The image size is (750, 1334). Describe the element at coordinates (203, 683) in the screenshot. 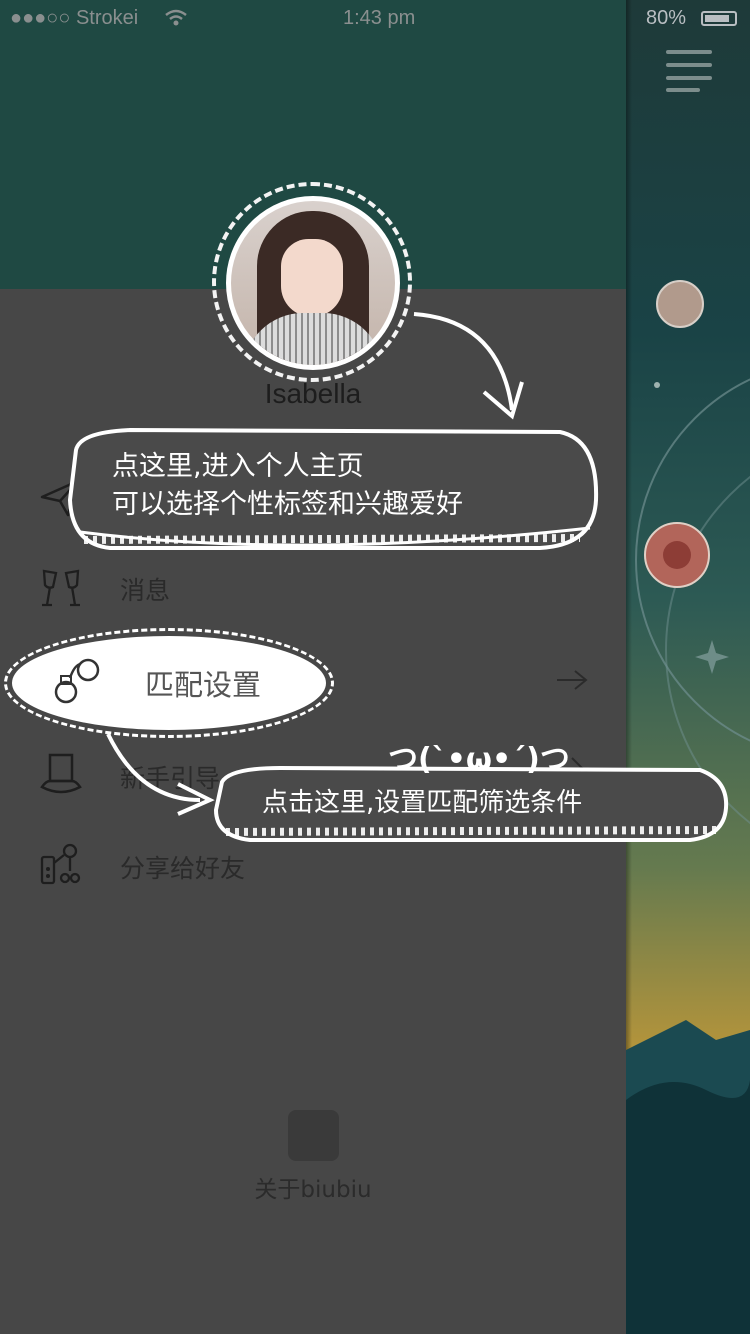

I see `match-settings-label: 匹配设置` at that location.